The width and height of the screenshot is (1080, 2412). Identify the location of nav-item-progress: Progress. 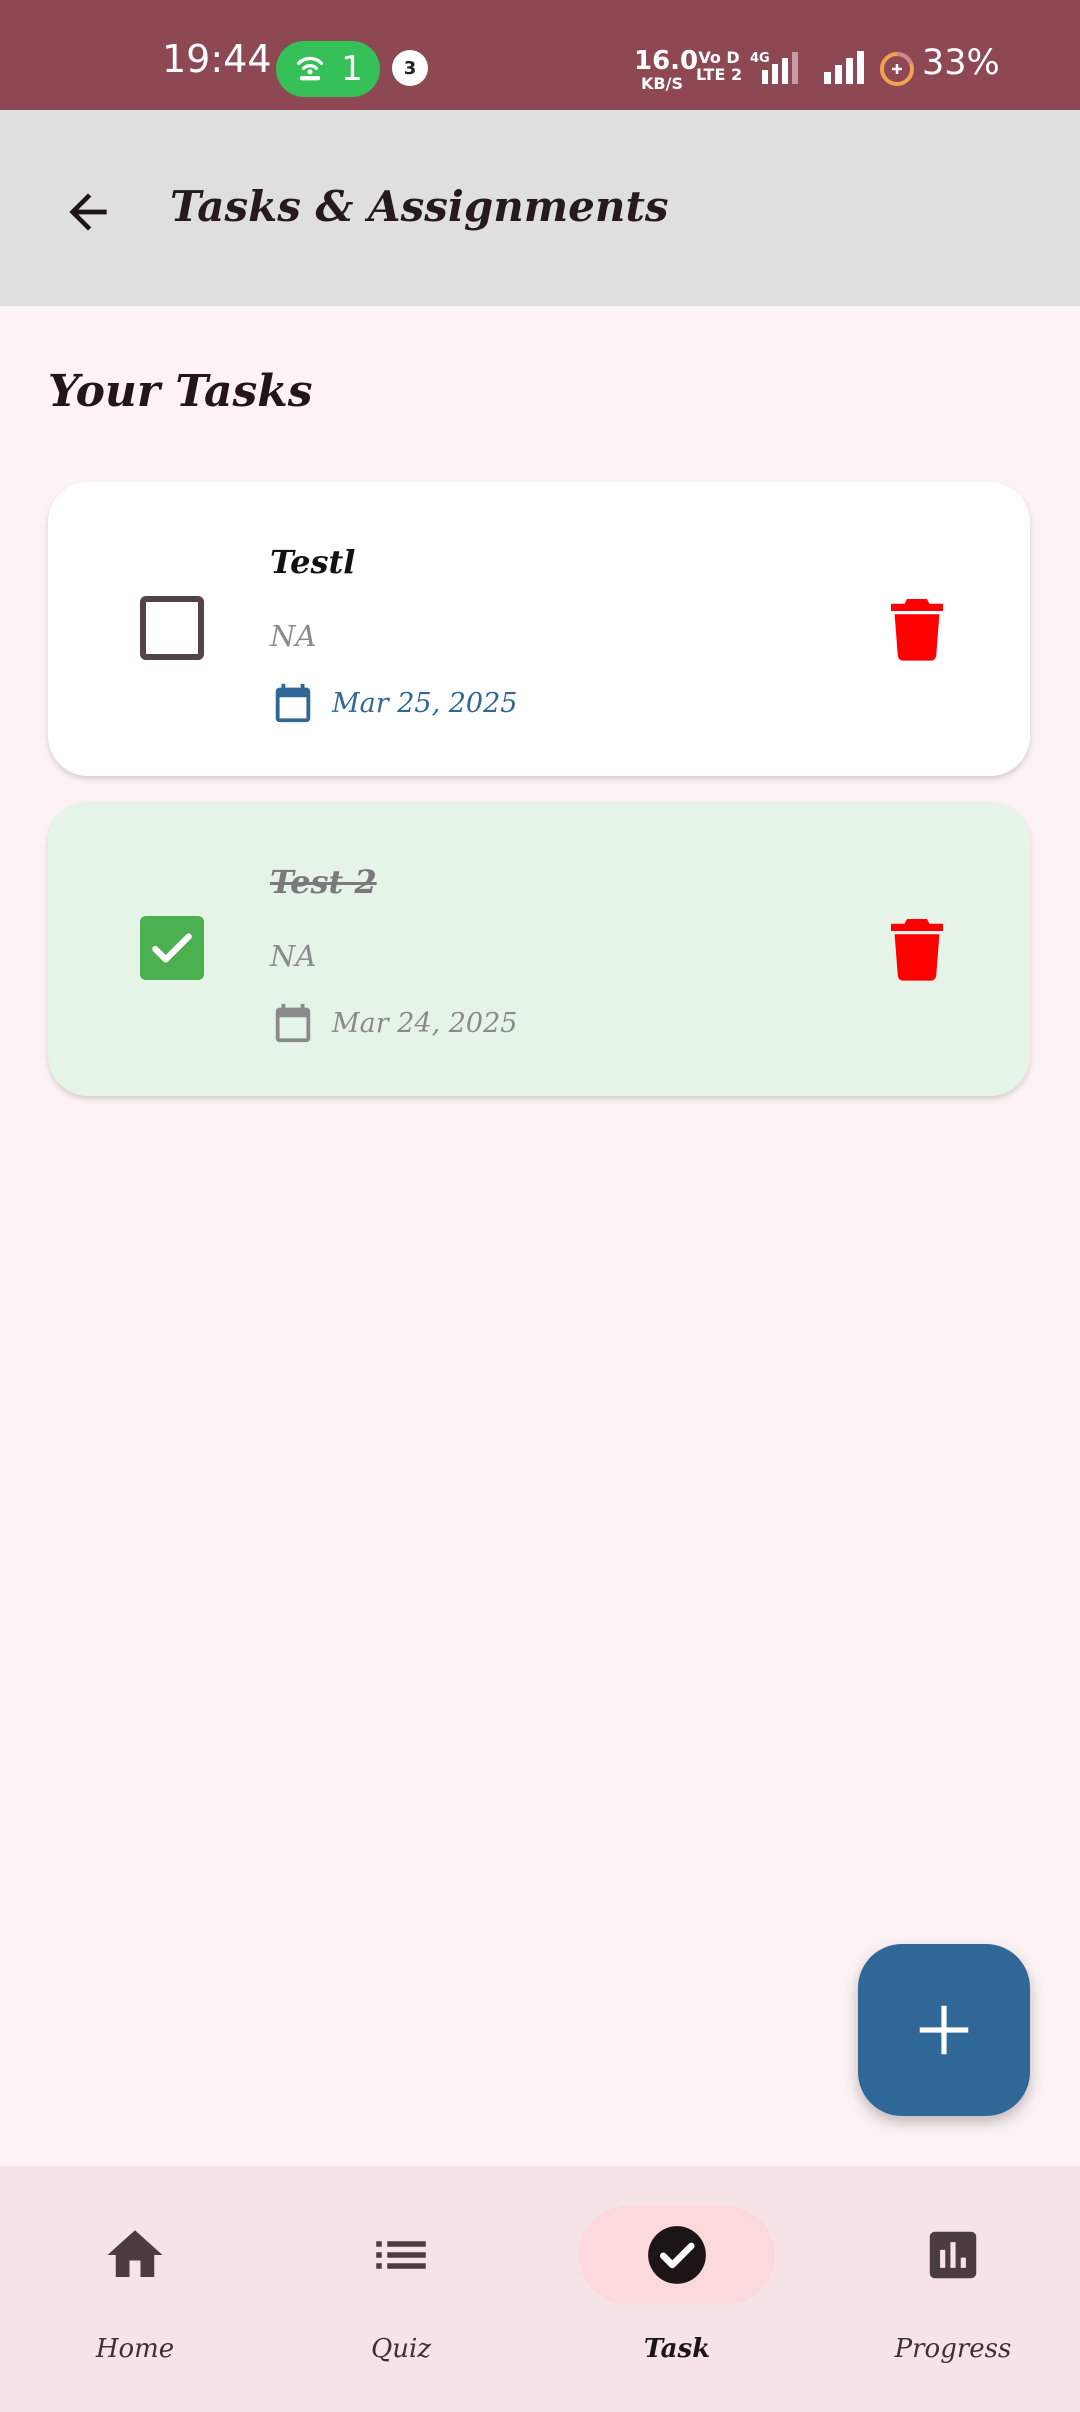
(949, 2289).